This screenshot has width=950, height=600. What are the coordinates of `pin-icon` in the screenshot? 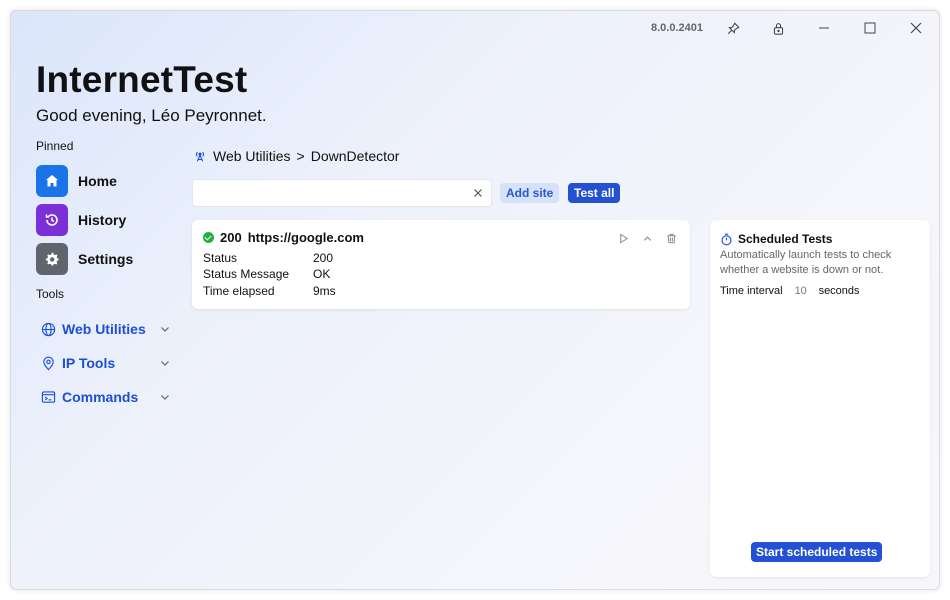 It's located at (733, 27).